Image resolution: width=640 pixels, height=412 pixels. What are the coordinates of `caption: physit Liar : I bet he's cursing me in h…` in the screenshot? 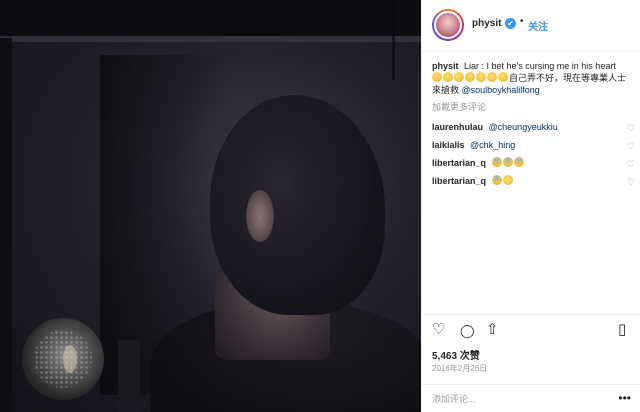 It's located at (532, 78).